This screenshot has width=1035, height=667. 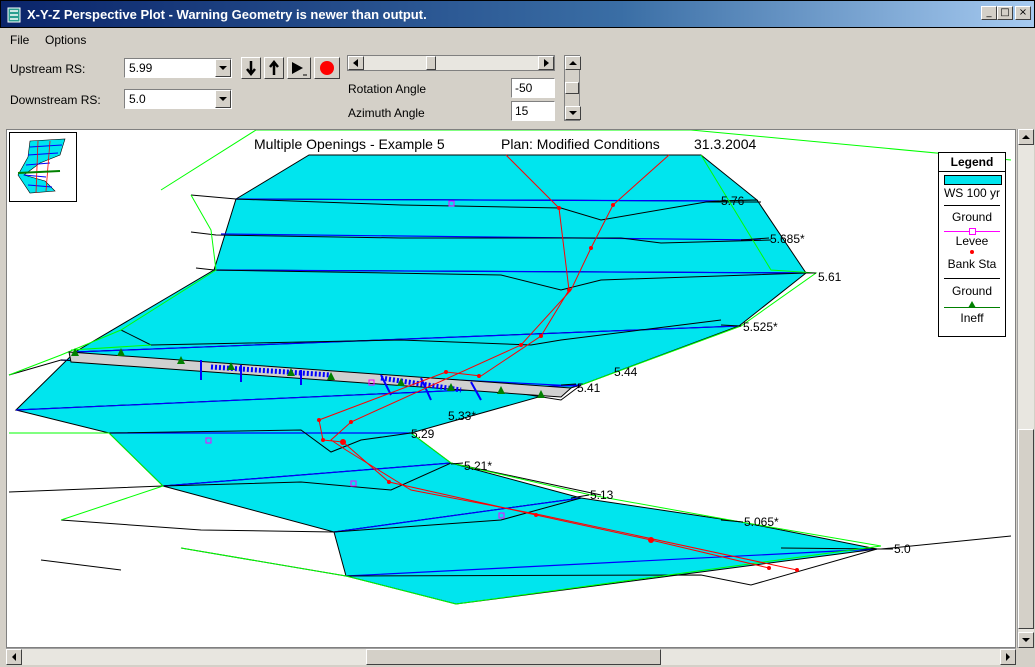 I want to click on legend-item-ws: WS 100 yr, so click(x=971, y=193).